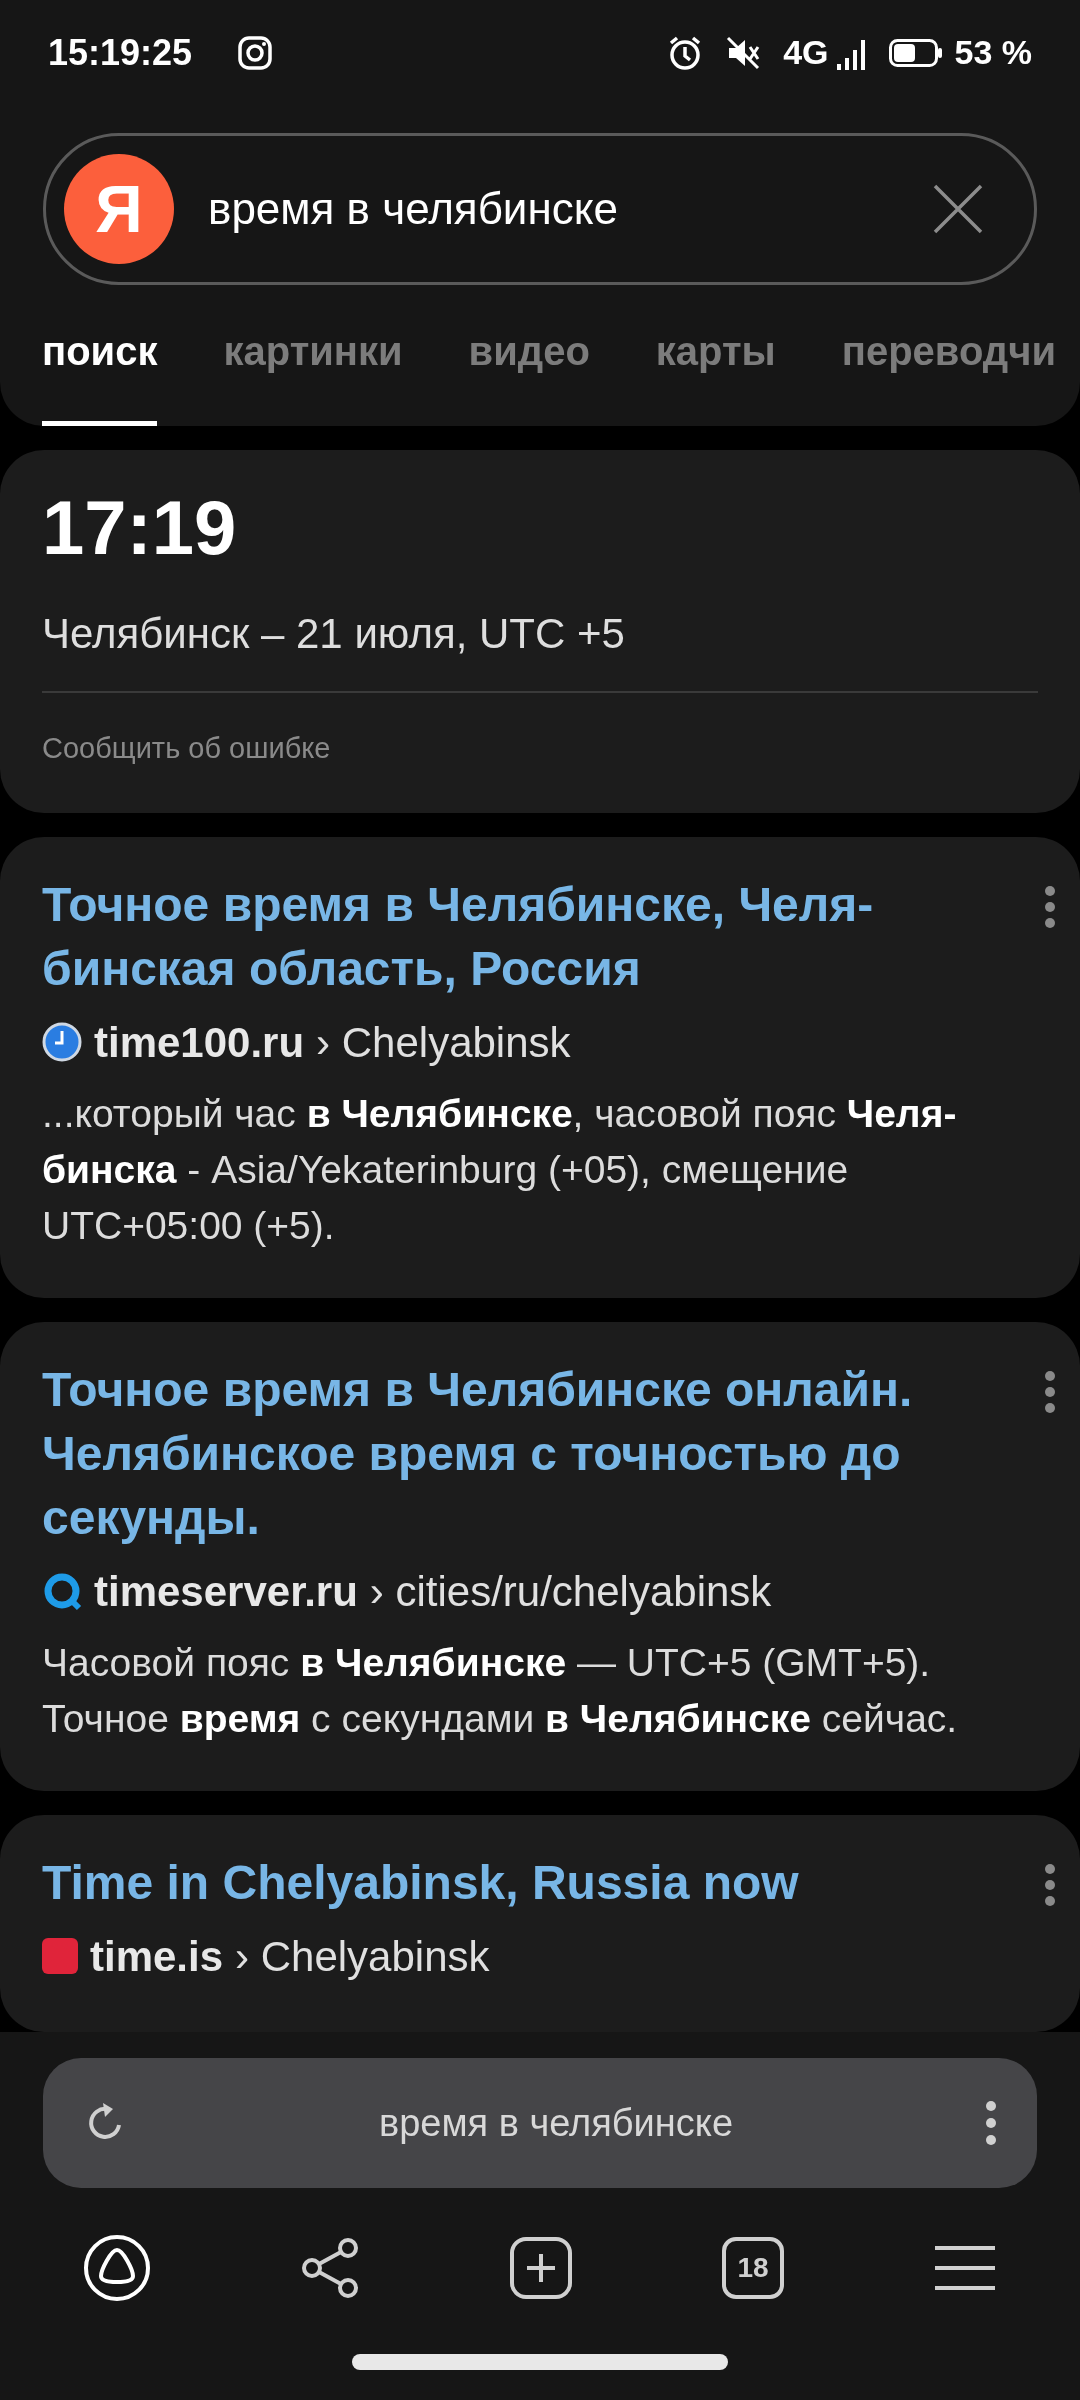 This screenshot has width=1080, height=2400. What do you see at coordinates (199, 1042) in the screenshot?
I see `result-domain: time100.ru` at bounding box center [199, 1042].